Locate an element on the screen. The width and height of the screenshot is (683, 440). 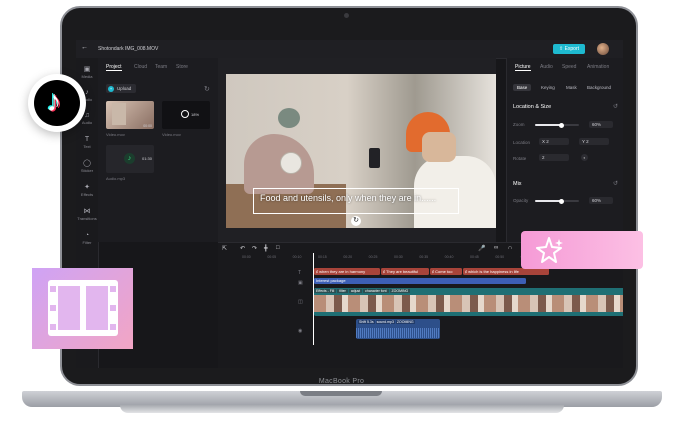
redo-icon: ↷ is located at coordinates (254, 248).